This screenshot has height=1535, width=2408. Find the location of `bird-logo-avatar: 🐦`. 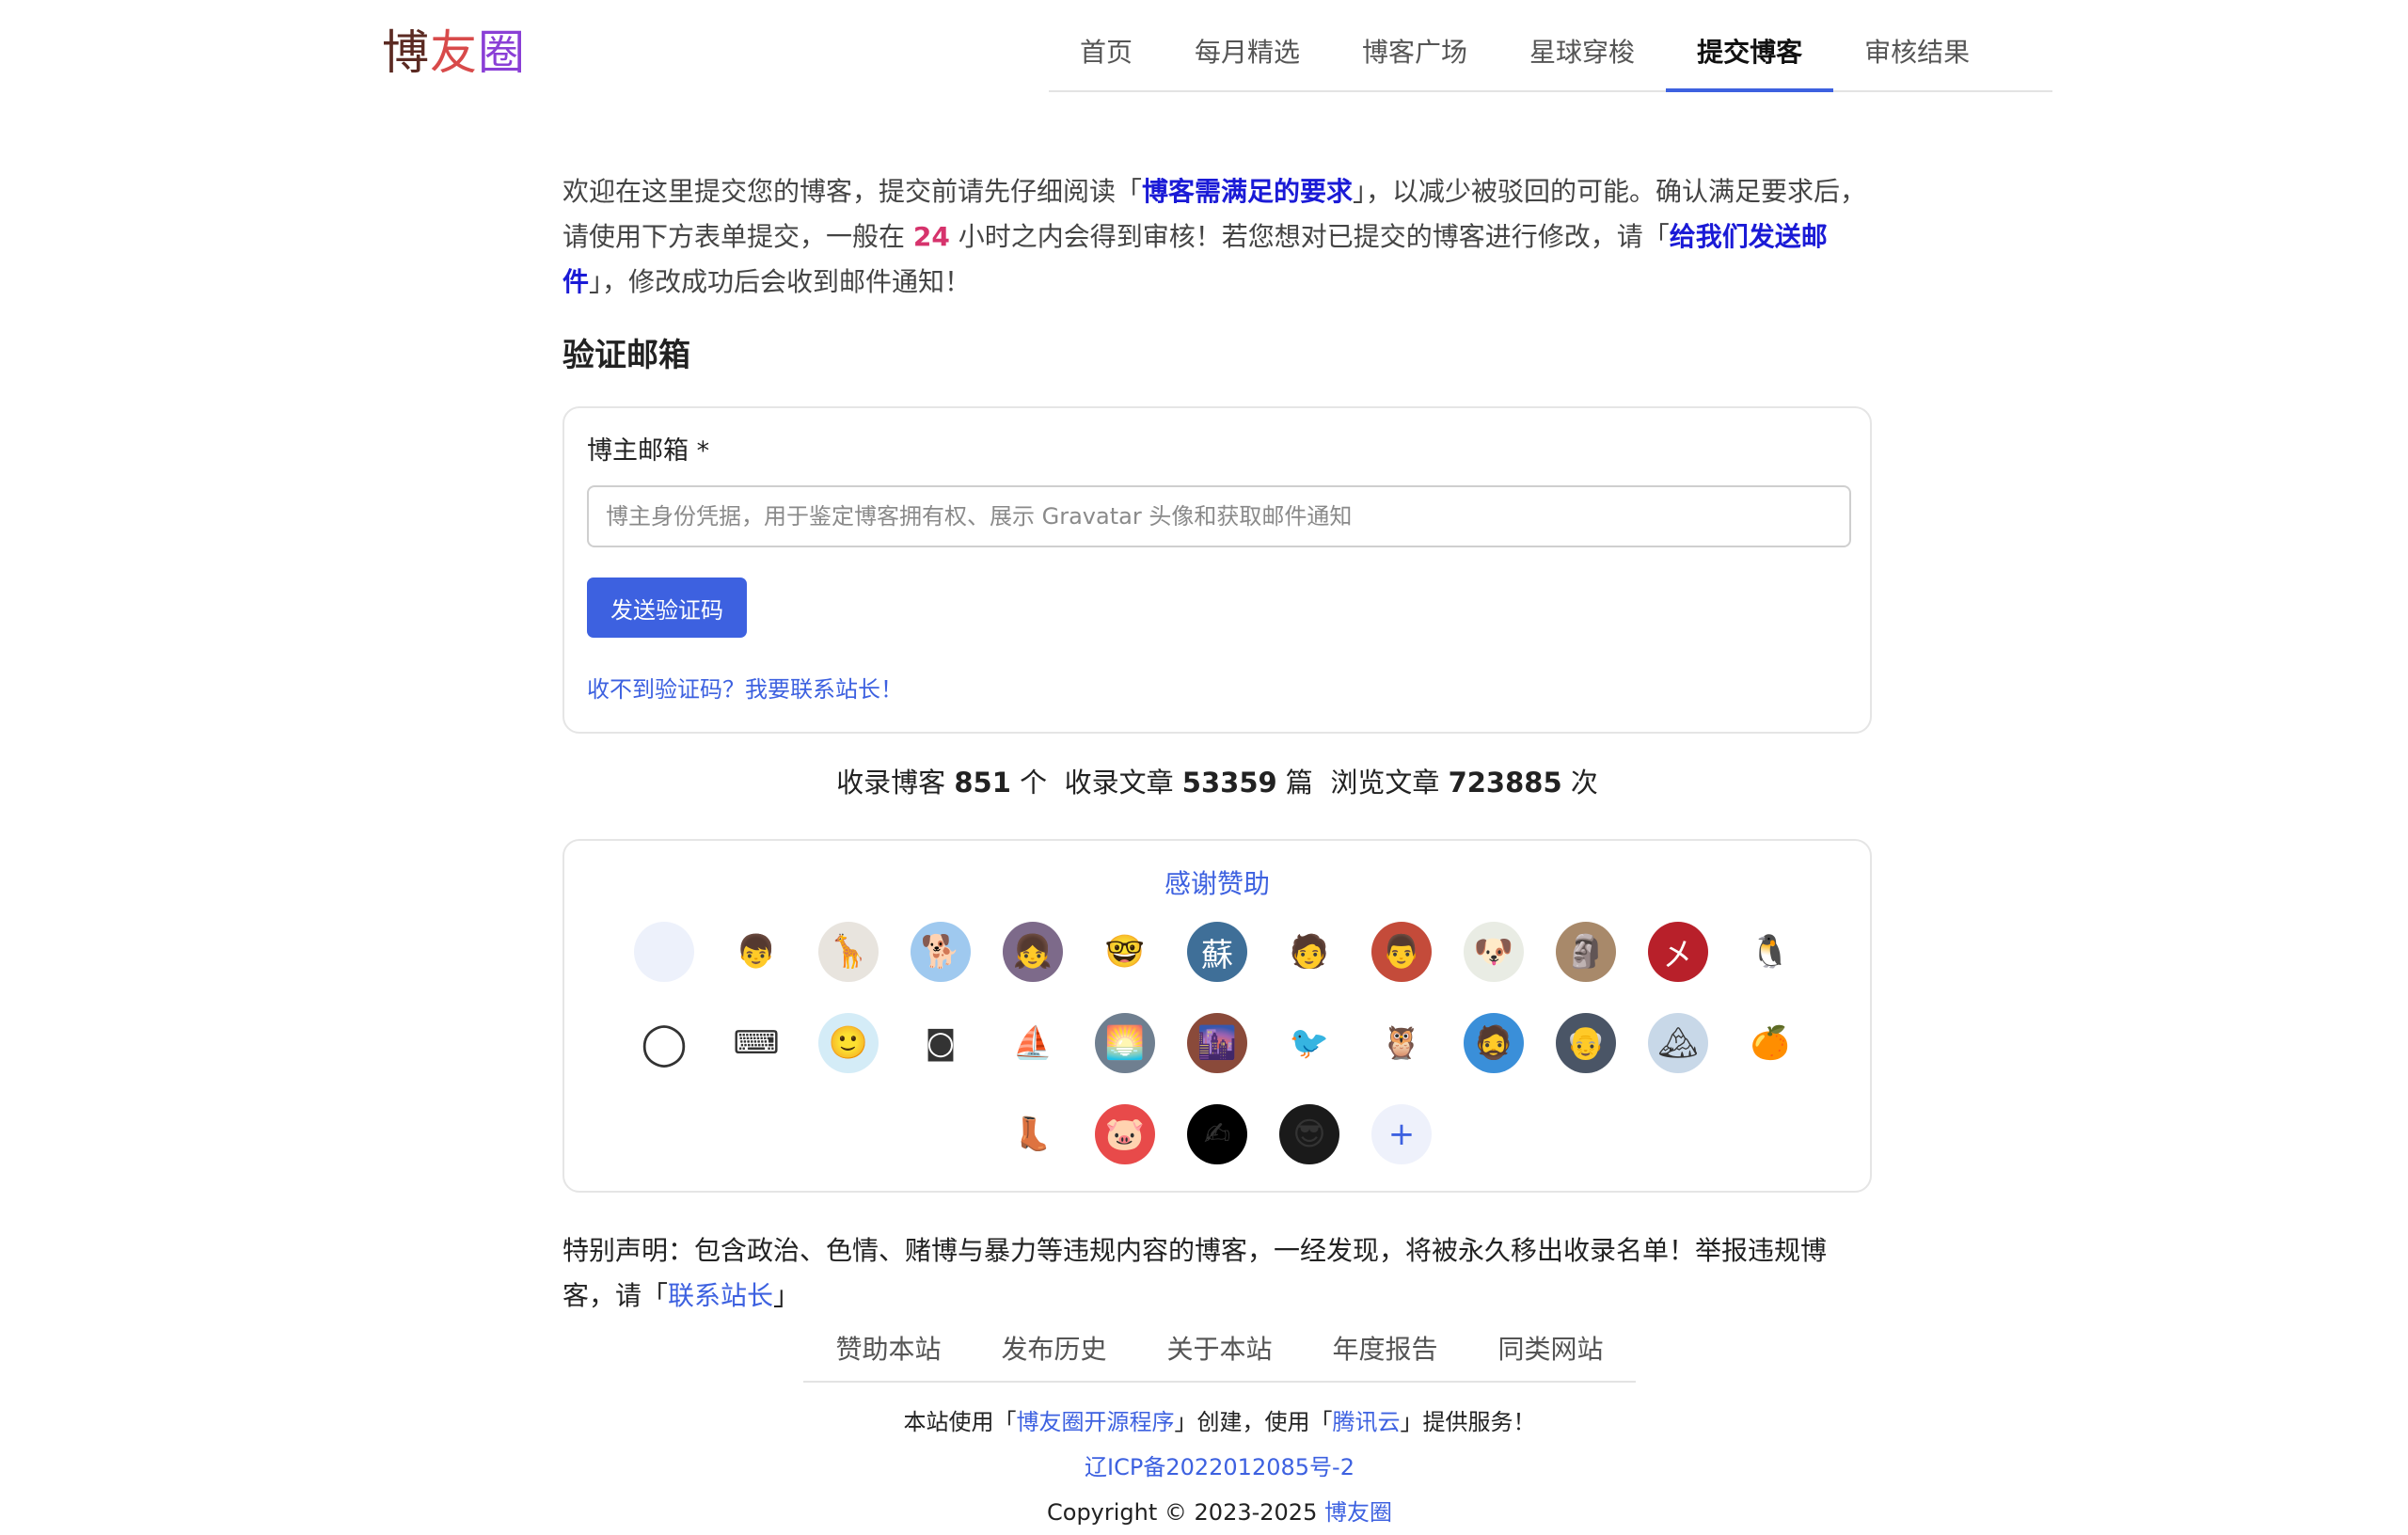

bird-logo-avatar: 🐦 is located at coordinates (1310, 1043).